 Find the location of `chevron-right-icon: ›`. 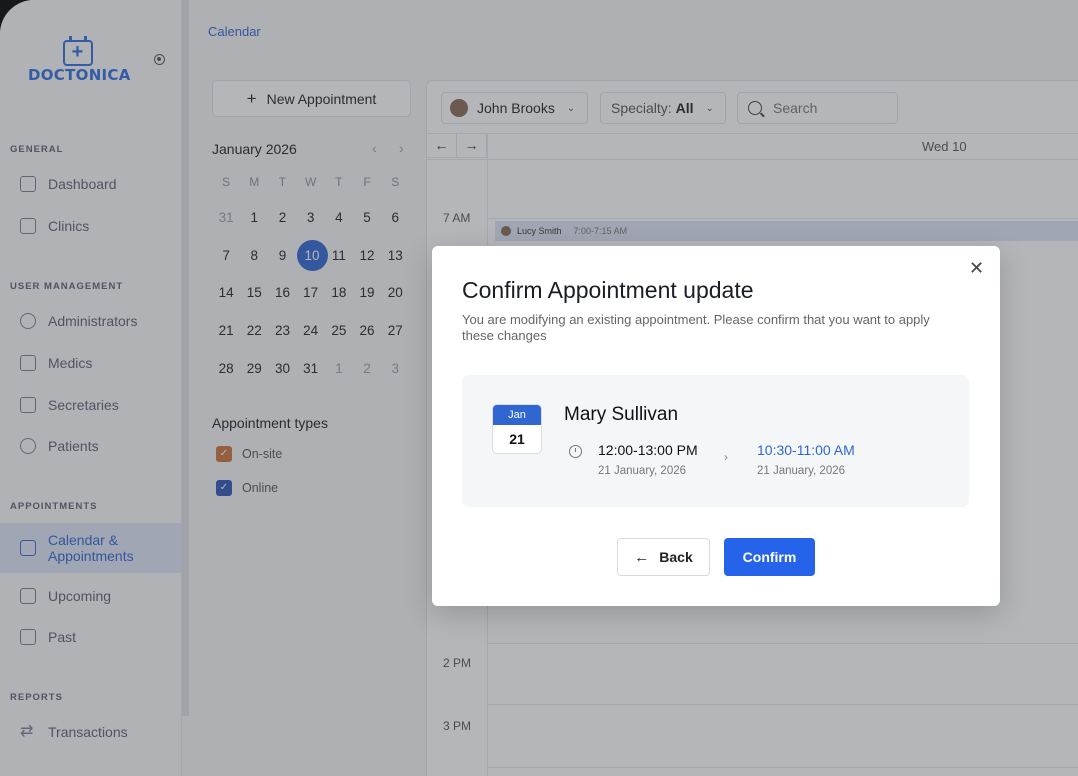

chevron-right-icon: › is located at coordinates (726, 457).